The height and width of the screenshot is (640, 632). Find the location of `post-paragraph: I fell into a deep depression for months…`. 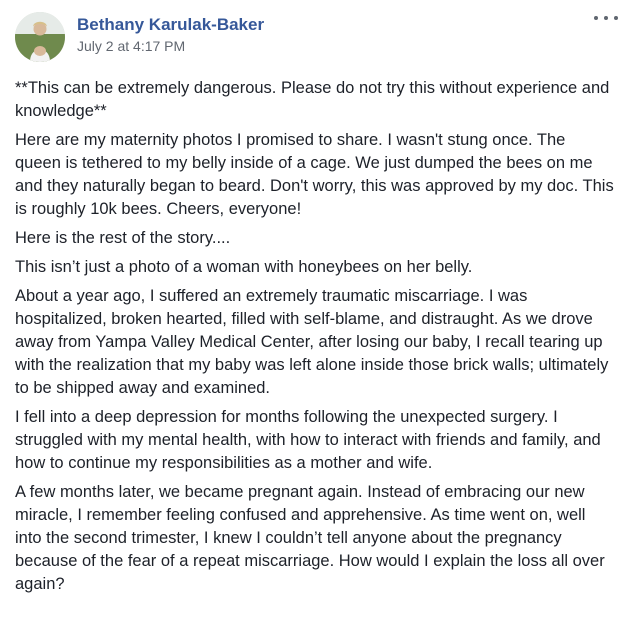

post-paragraph: I fell into a deep depression for months… is located at coordinates (308, 440).